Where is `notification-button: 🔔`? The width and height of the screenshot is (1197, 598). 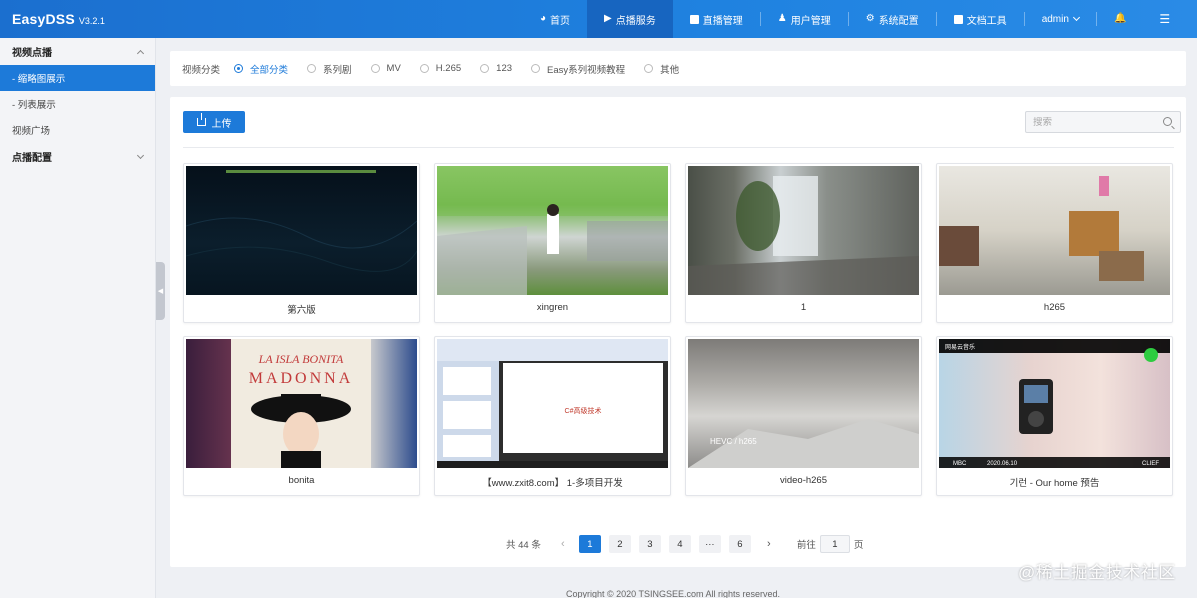 notification-button: 🔔 is located at coordinates (1122, 19).